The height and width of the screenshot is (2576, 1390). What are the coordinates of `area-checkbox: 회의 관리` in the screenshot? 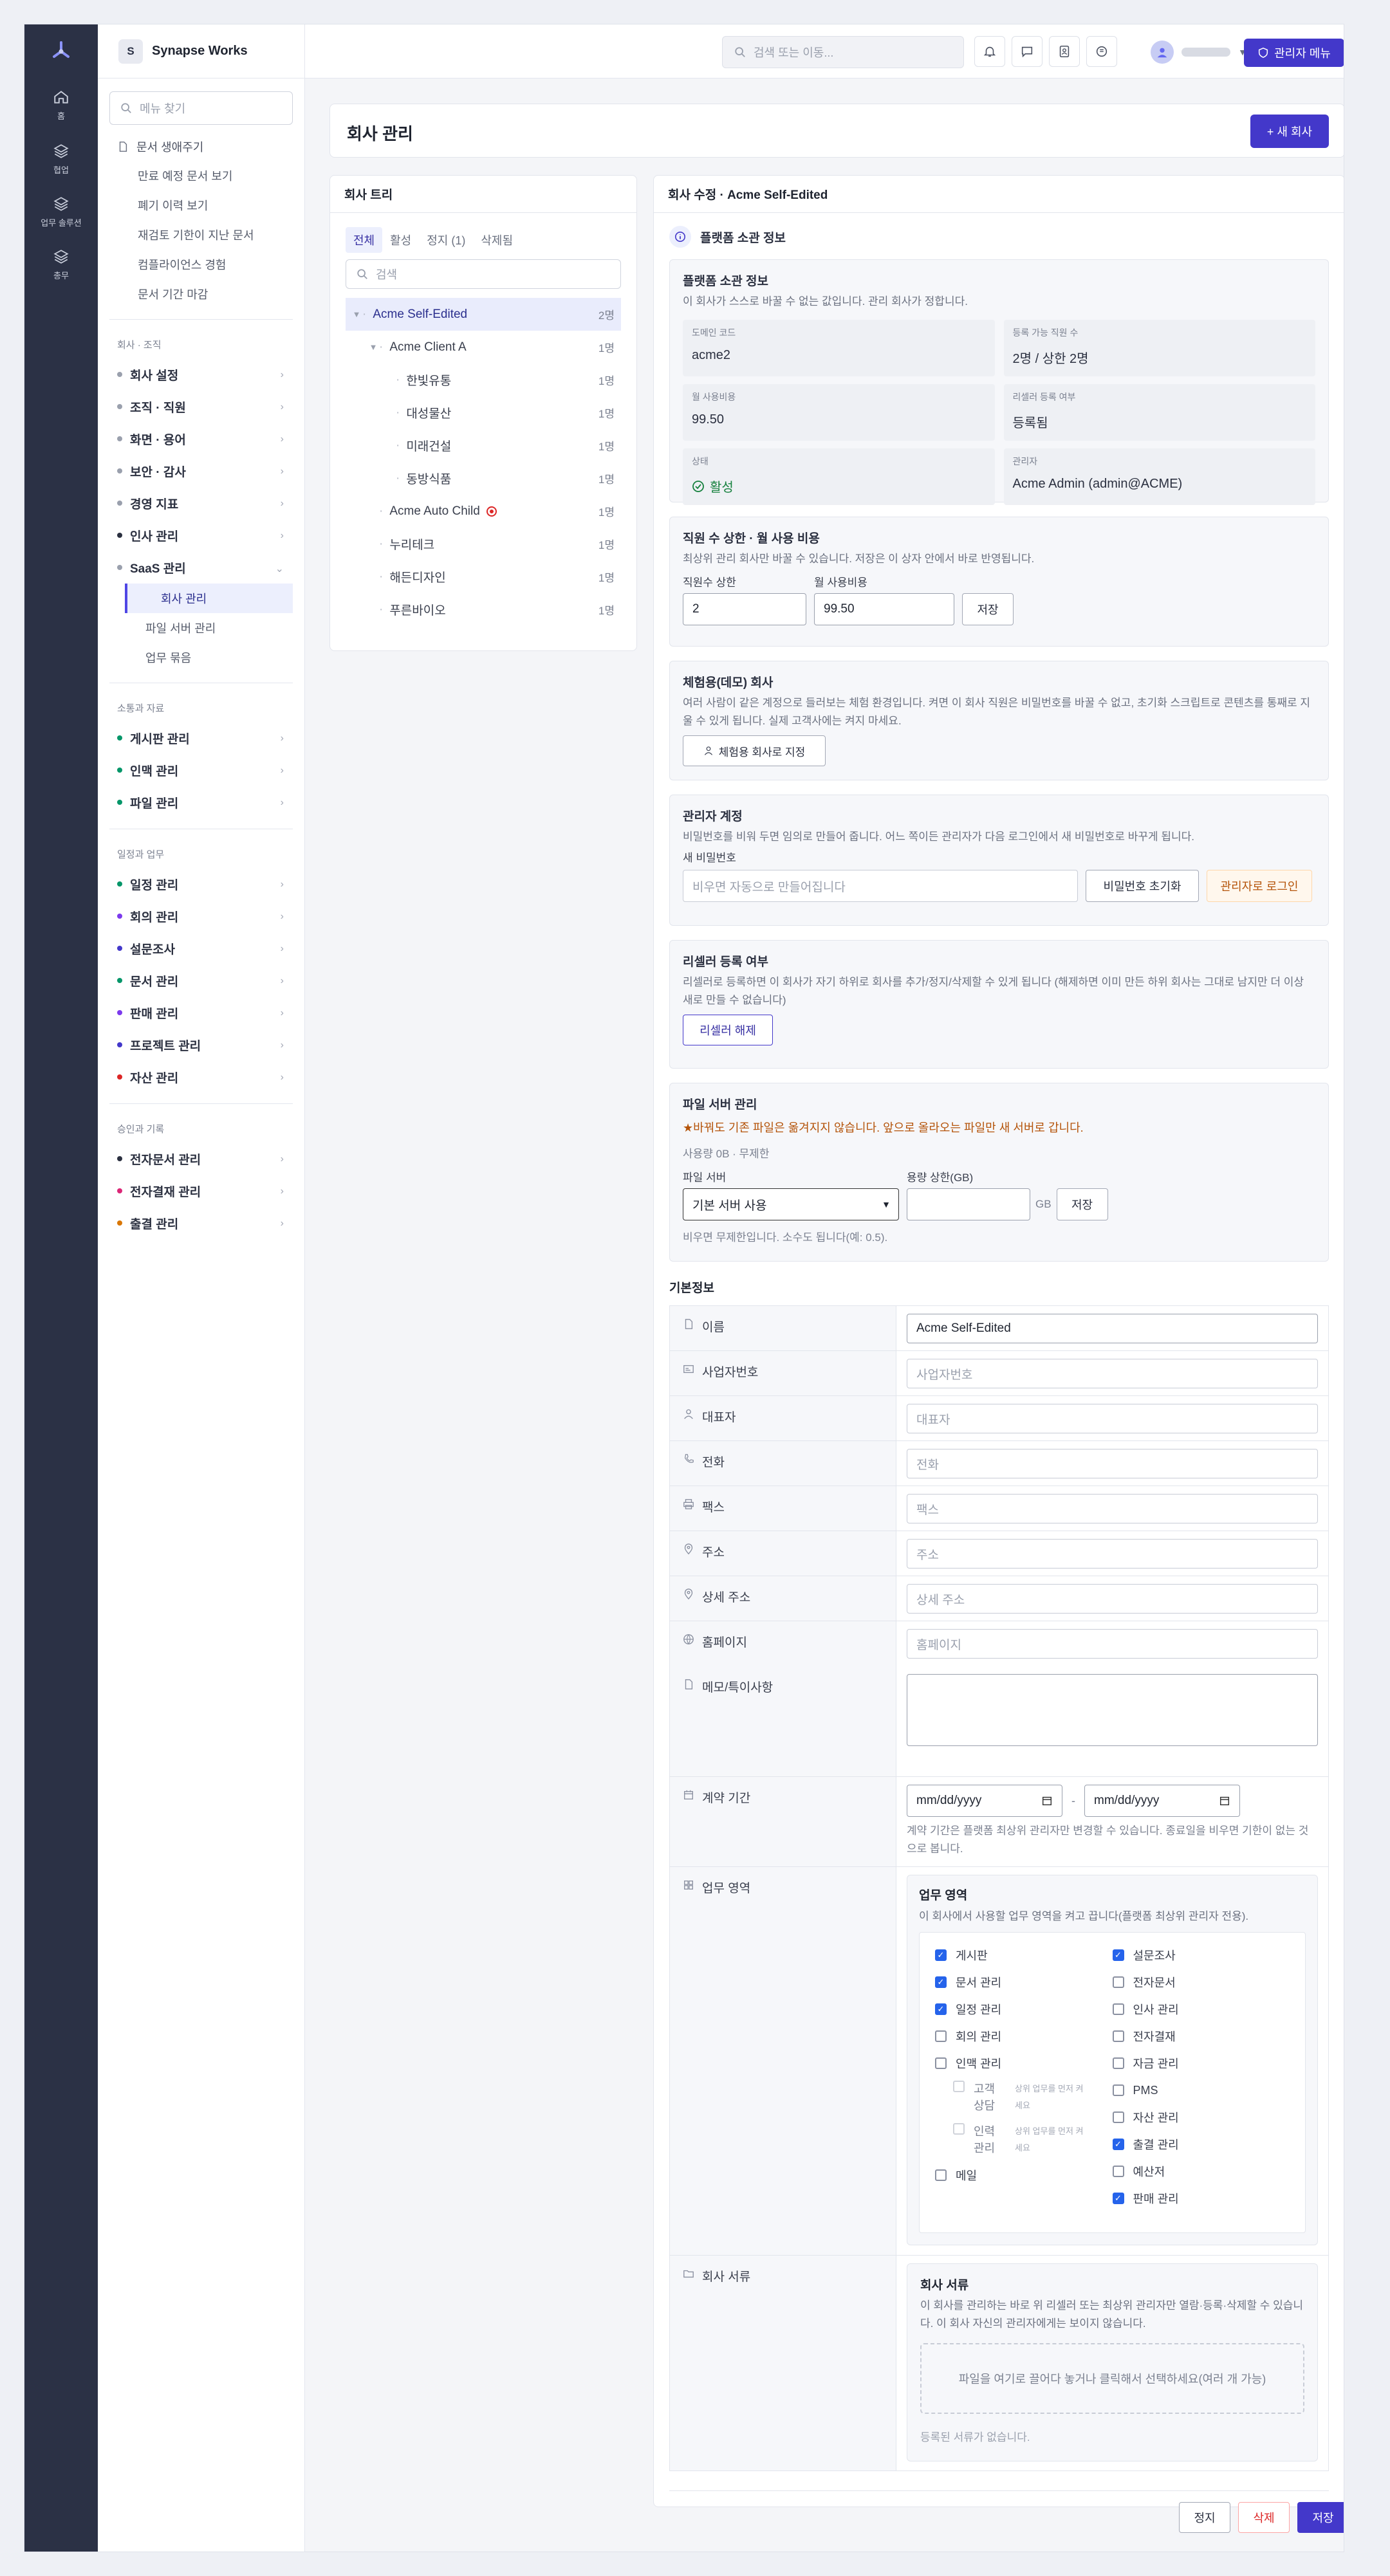 It's located at (1024, 2036).